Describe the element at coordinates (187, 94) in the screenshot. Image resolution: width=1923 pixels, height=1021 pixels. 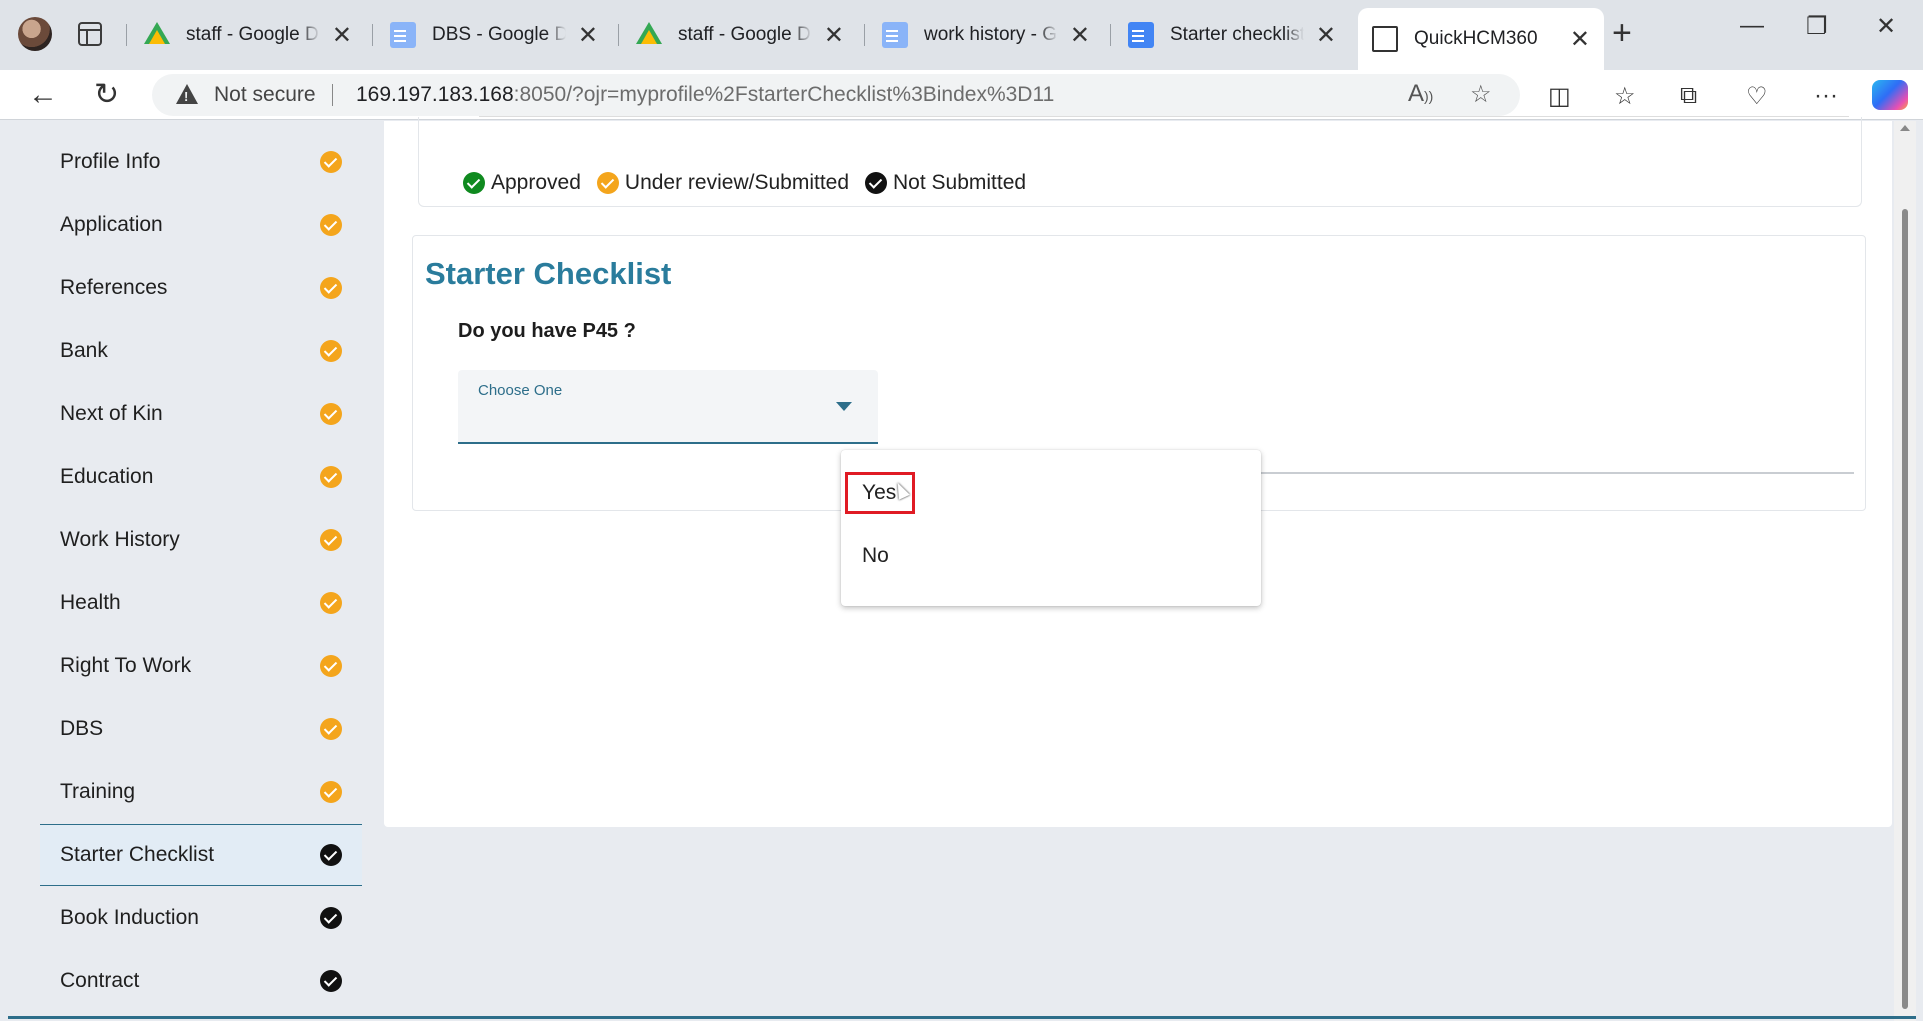
I see `warning-icon` at that location.